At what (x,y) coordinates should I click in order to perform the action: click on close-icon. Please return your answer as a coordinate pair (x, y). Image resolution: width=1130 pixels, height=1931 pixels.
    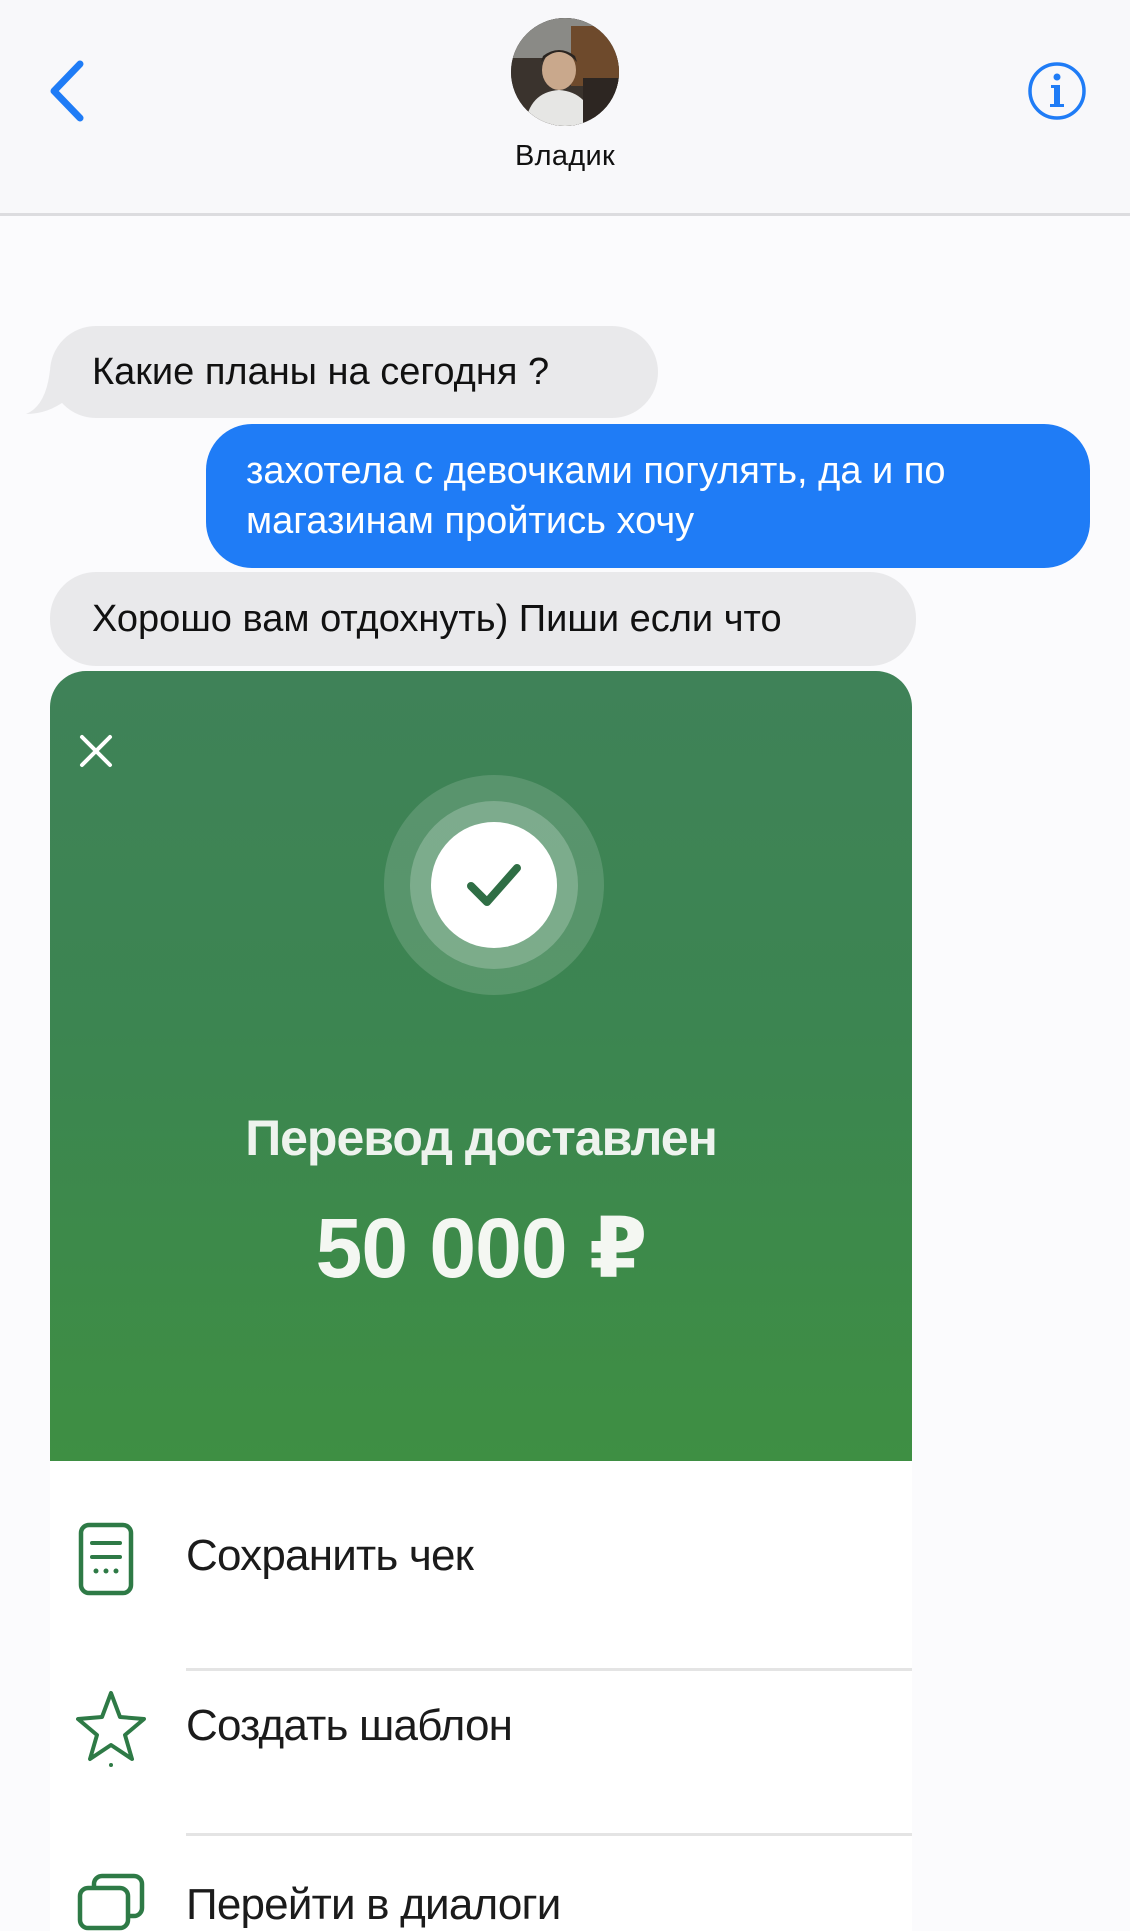
    Looking at the image, I should click on (96, 751).